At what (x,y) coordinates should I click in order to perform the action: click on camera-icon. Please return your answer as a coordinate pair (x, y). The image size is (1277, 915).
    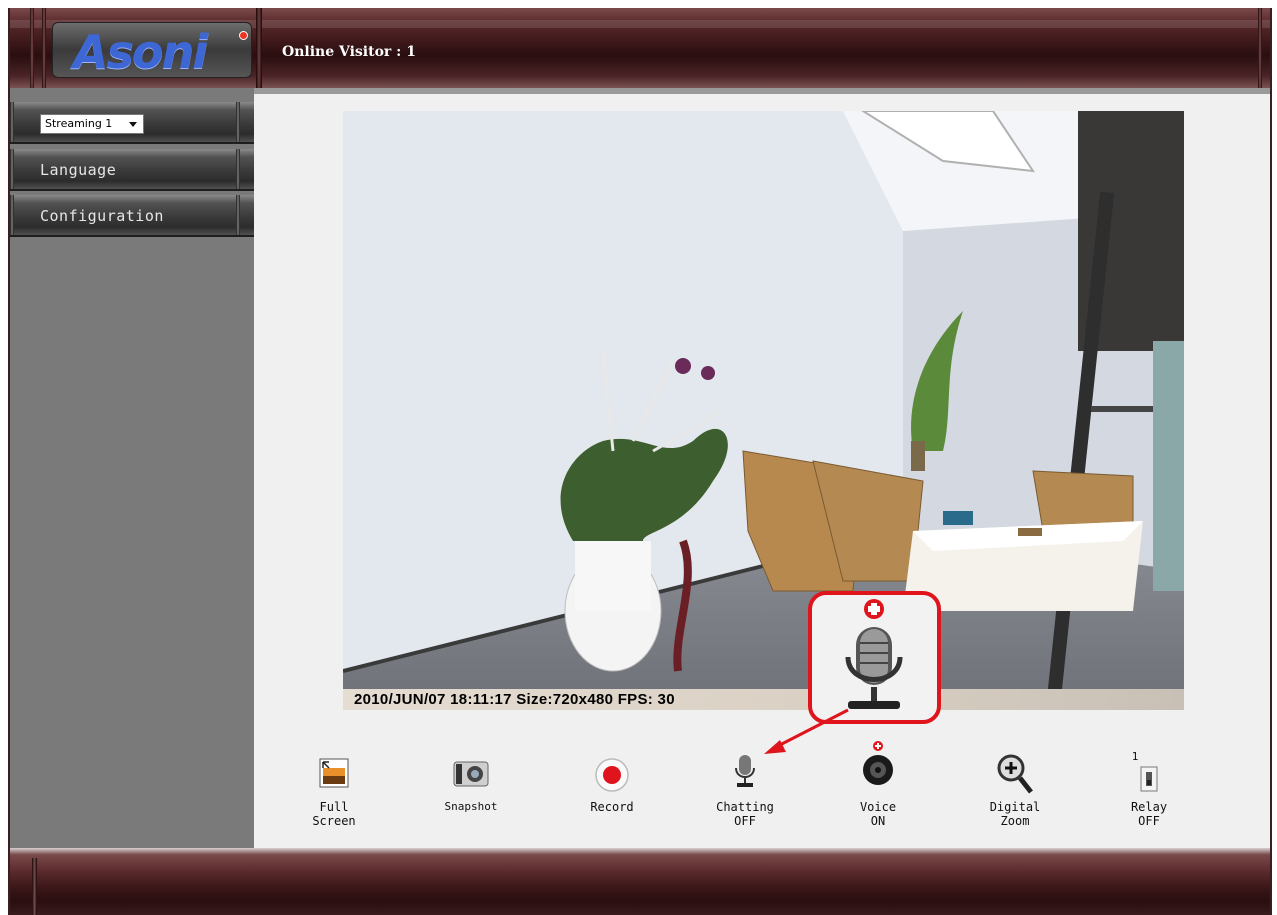
    Looking at the image, I should click on (471, 774).